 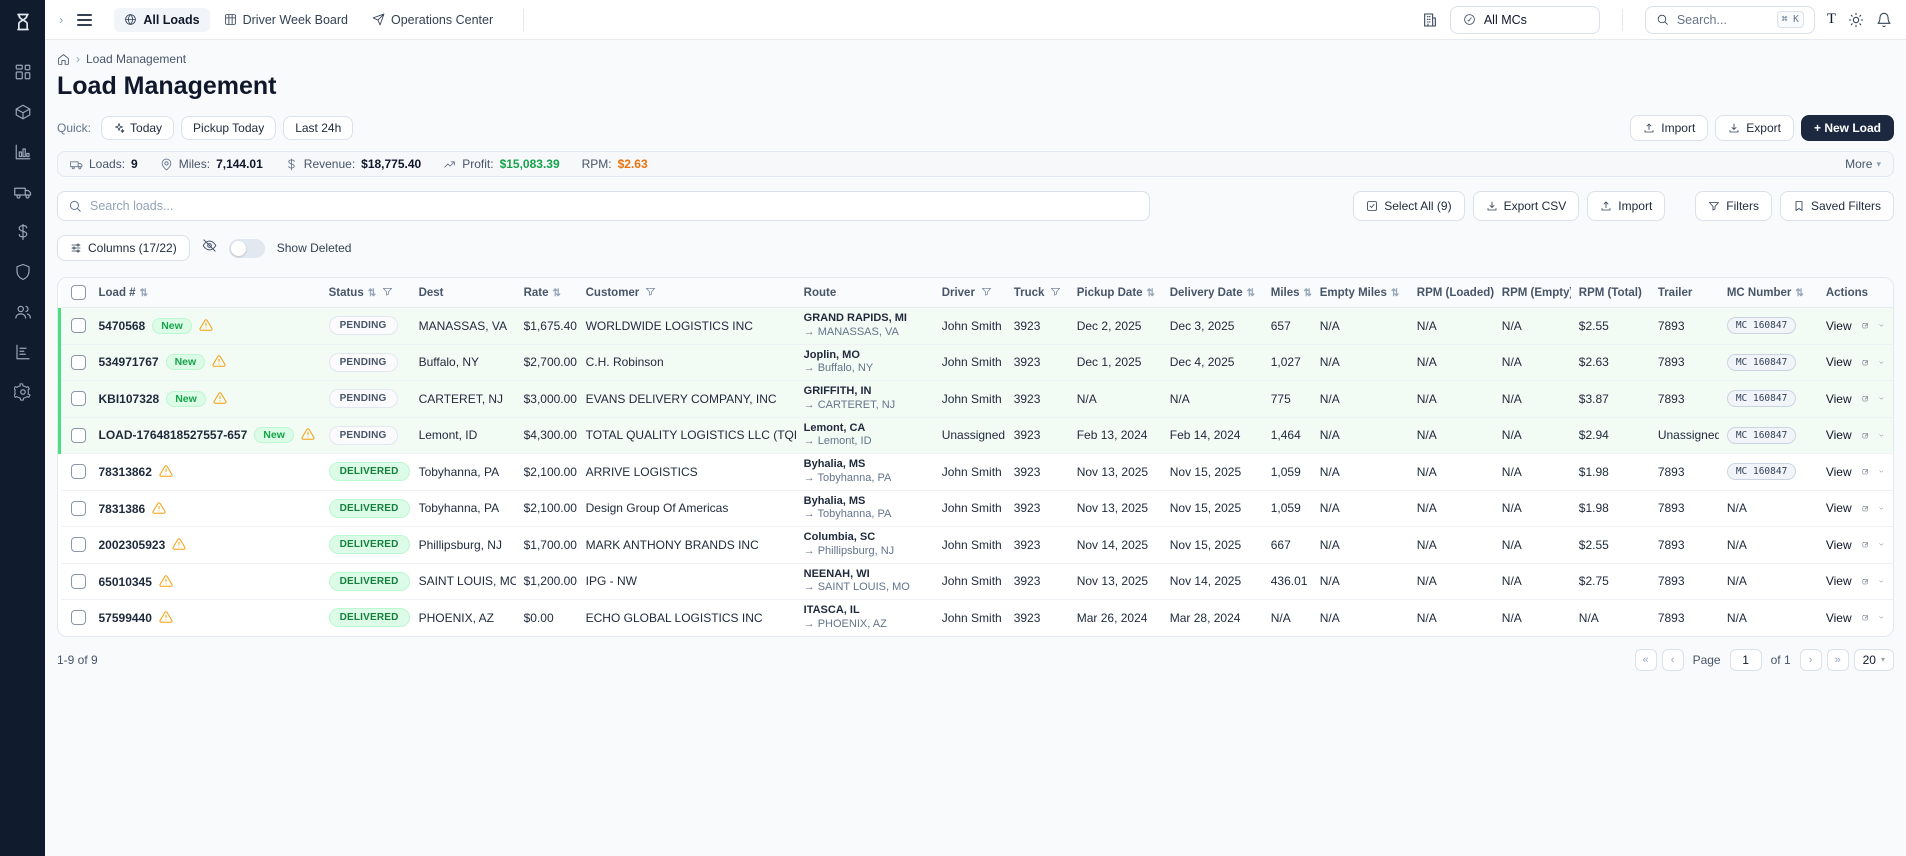 What do you see at coordinates (23, 72) in the screenshot?
I see `dashboard-icon` at bounding box center [23, 72].